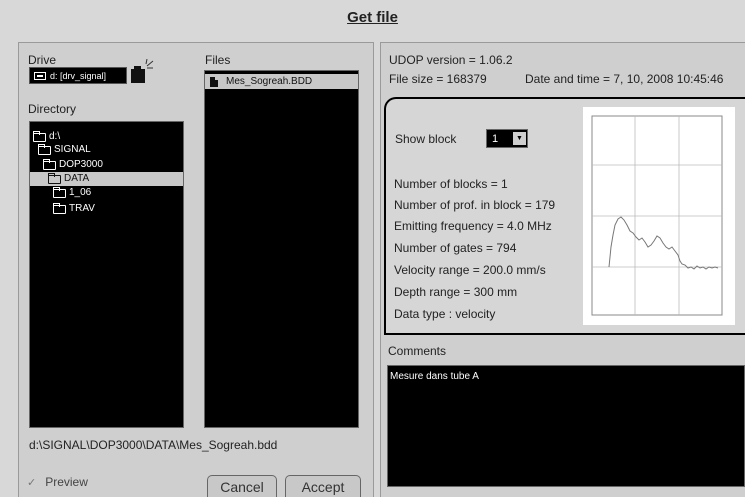 This screenshot has width=745, height=497. I want to click on velocity-profile-plot, so click(659, 216).